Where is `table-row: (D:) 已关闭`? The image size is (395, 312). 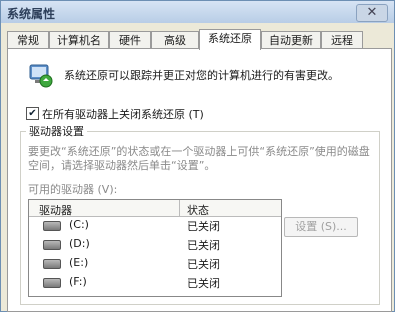
table-row: (D:) 已关闭 is located at coordinates (155, 244).